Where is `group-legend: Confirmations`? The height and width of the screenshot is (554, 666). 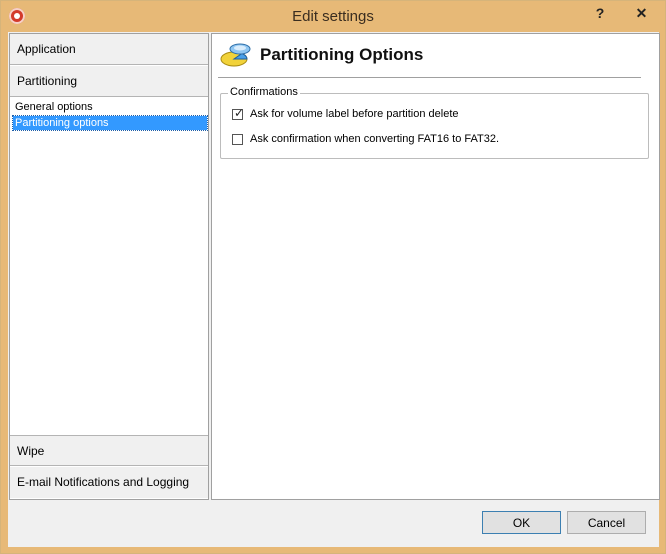
group-legend: Confirmations is located at coordinates (264, 92).